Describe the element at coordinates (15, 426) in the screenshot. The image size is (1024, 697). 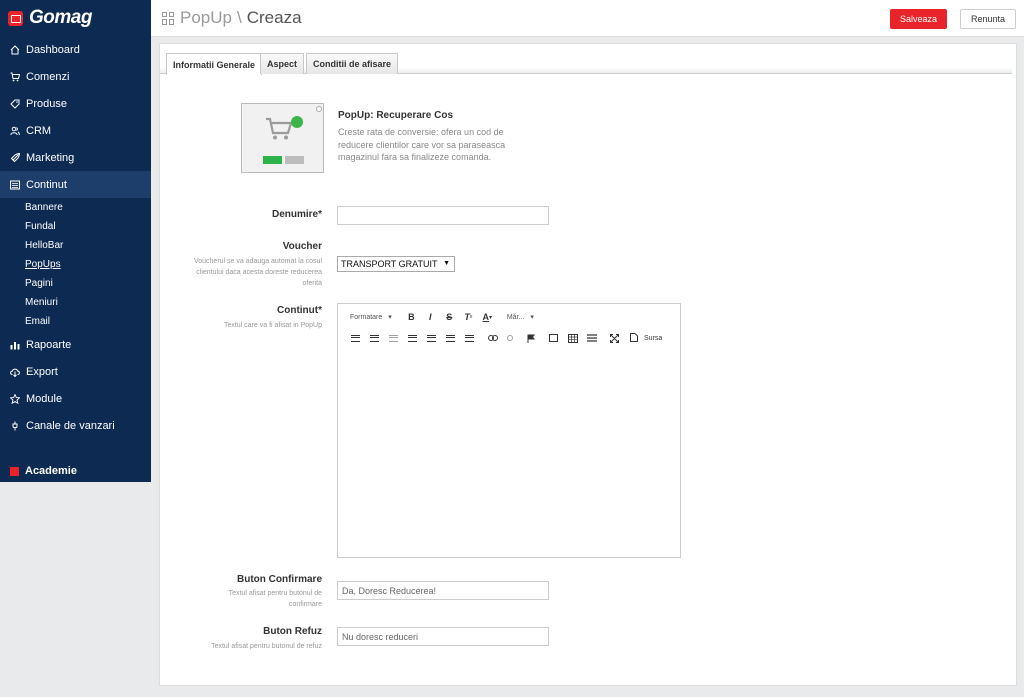
I see `plug-icon` at that location.